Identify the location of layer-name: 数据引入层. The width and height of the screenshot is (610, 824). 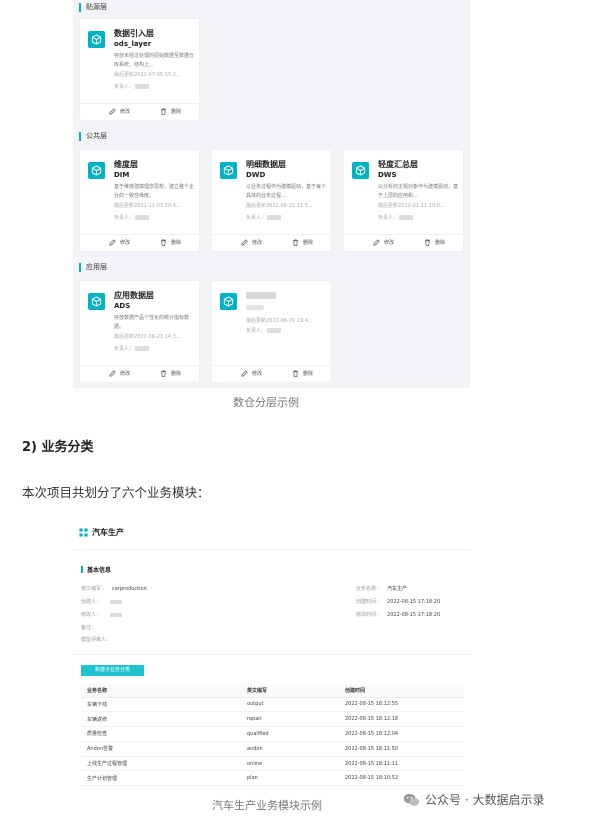
(134, 33).